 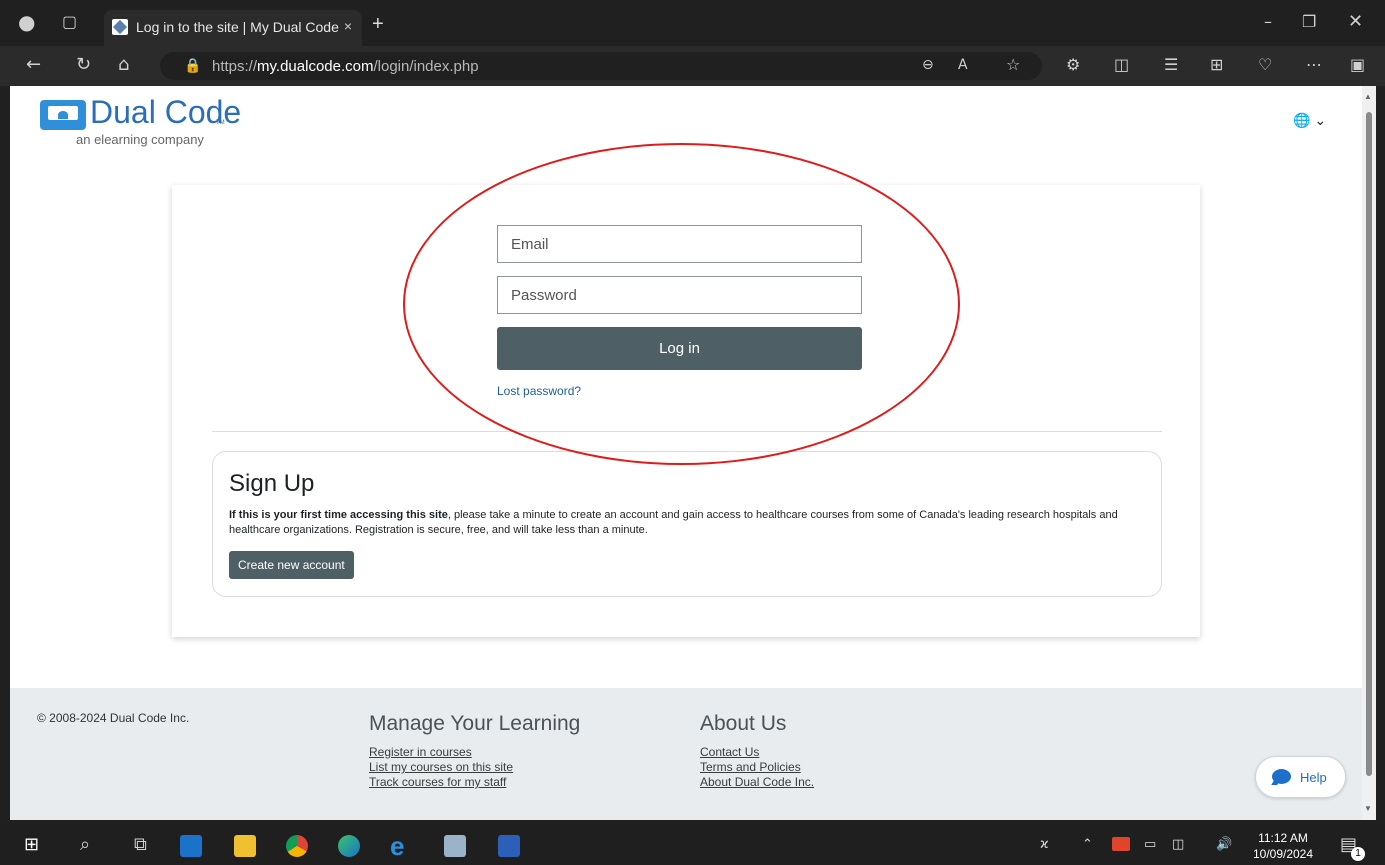 I want to click on contact-us-link: Contact Us, so click(x=757, y=752).